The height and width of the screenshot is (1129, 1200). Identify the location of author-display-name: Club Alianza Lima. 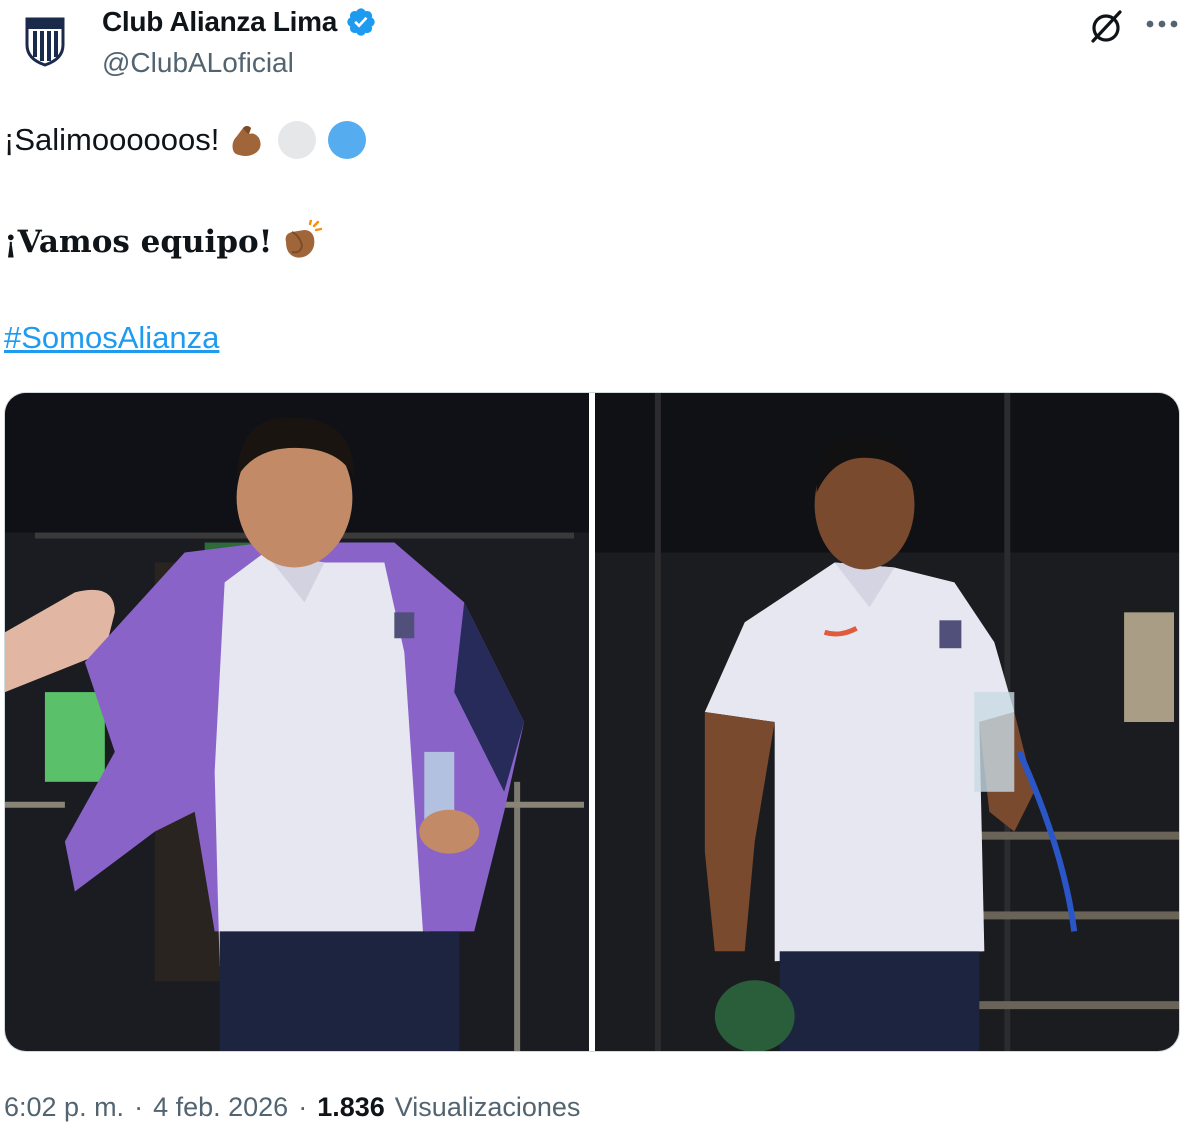
(219, 22).